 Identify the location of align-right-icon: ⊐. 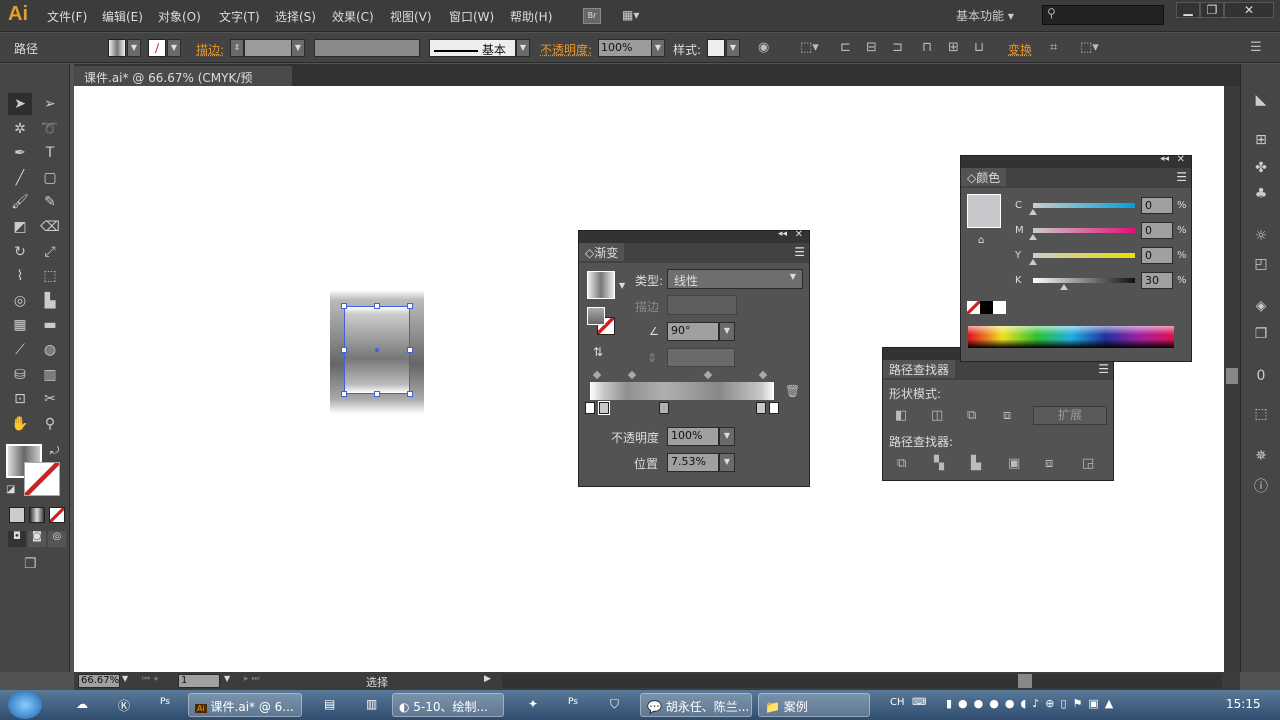
(897, 47).